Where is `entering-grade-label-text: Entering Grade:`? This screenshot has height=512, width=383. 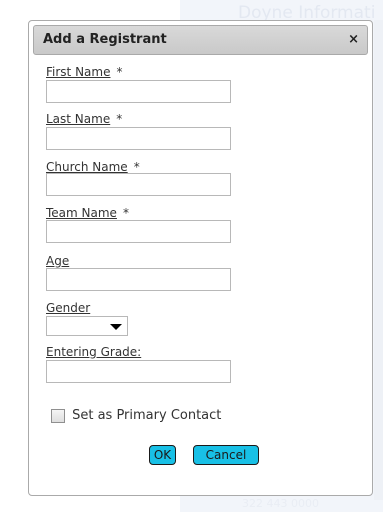 entering-grade-label-text: Entering Grade: is located at coordinates (94, 352).